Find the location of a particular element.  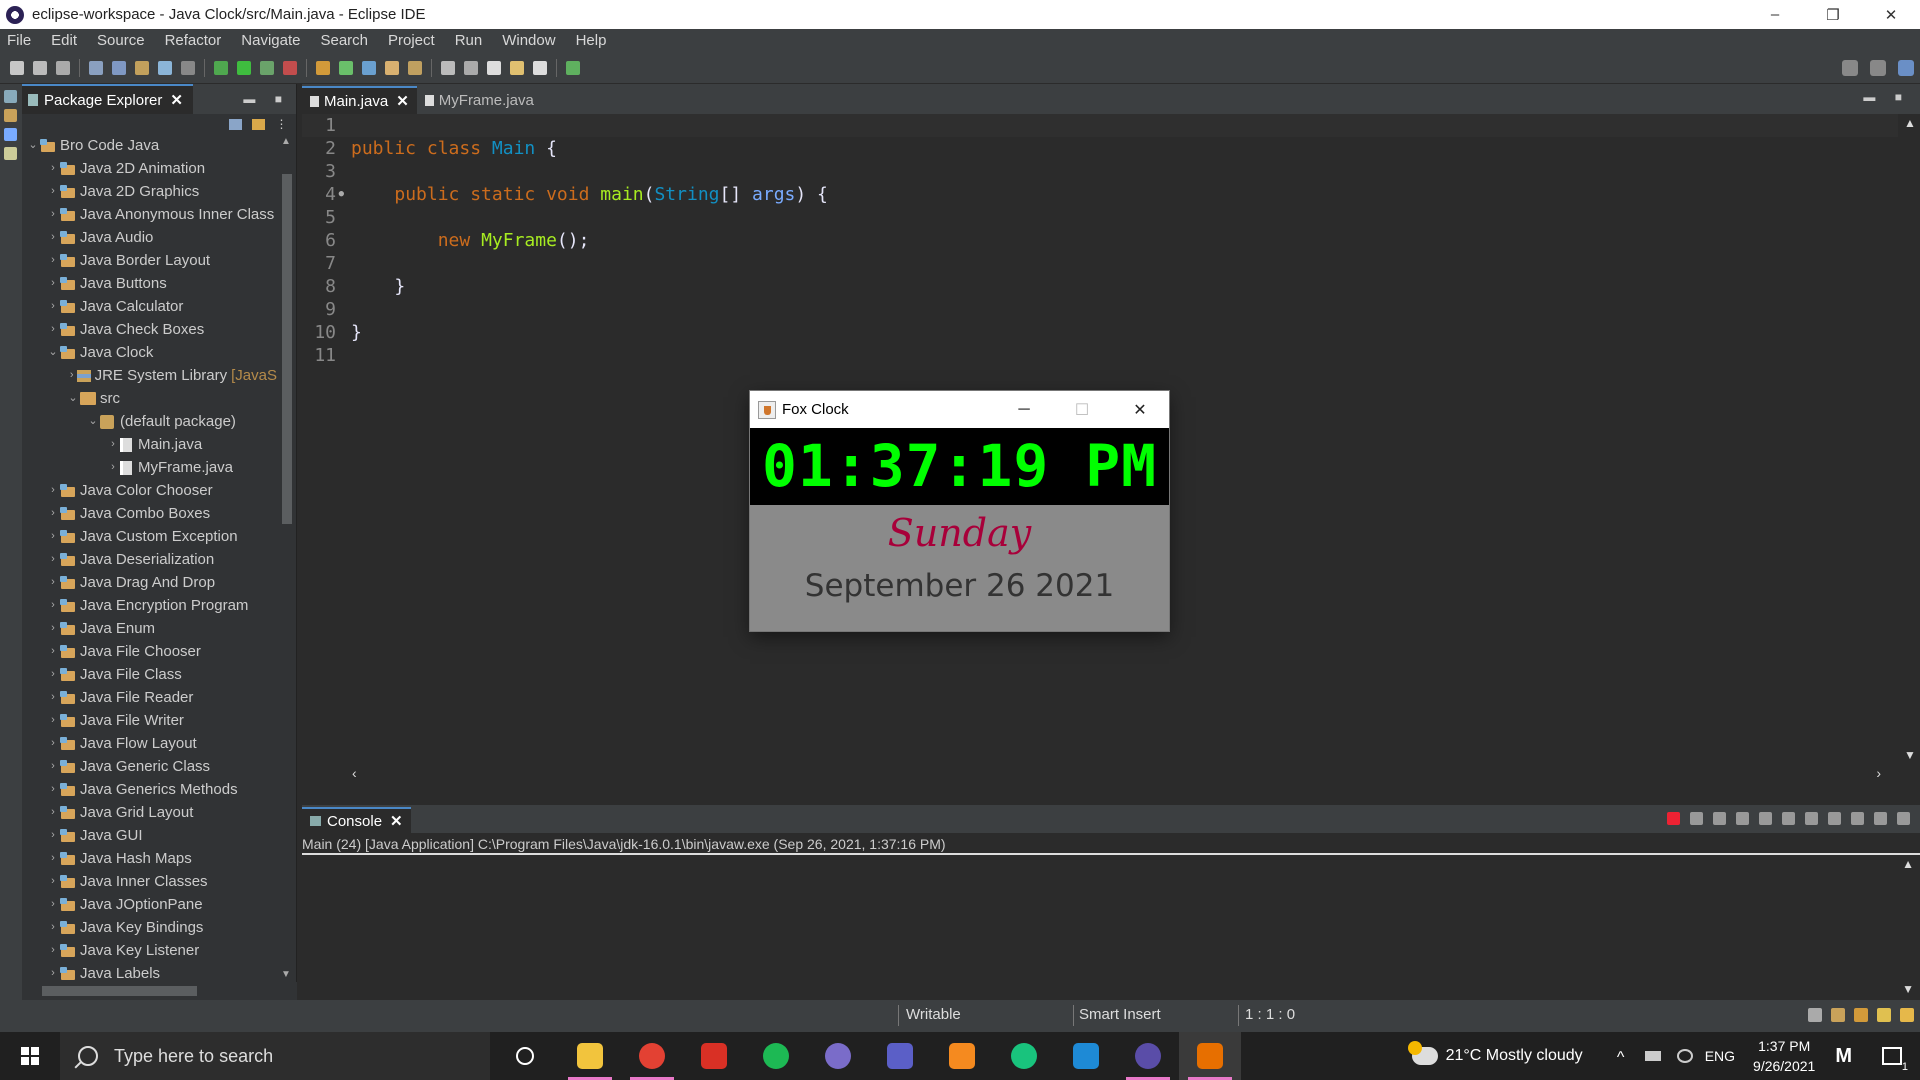

tree-item: › Java Anonymous Inner Class is located at coordinates (149, 214).